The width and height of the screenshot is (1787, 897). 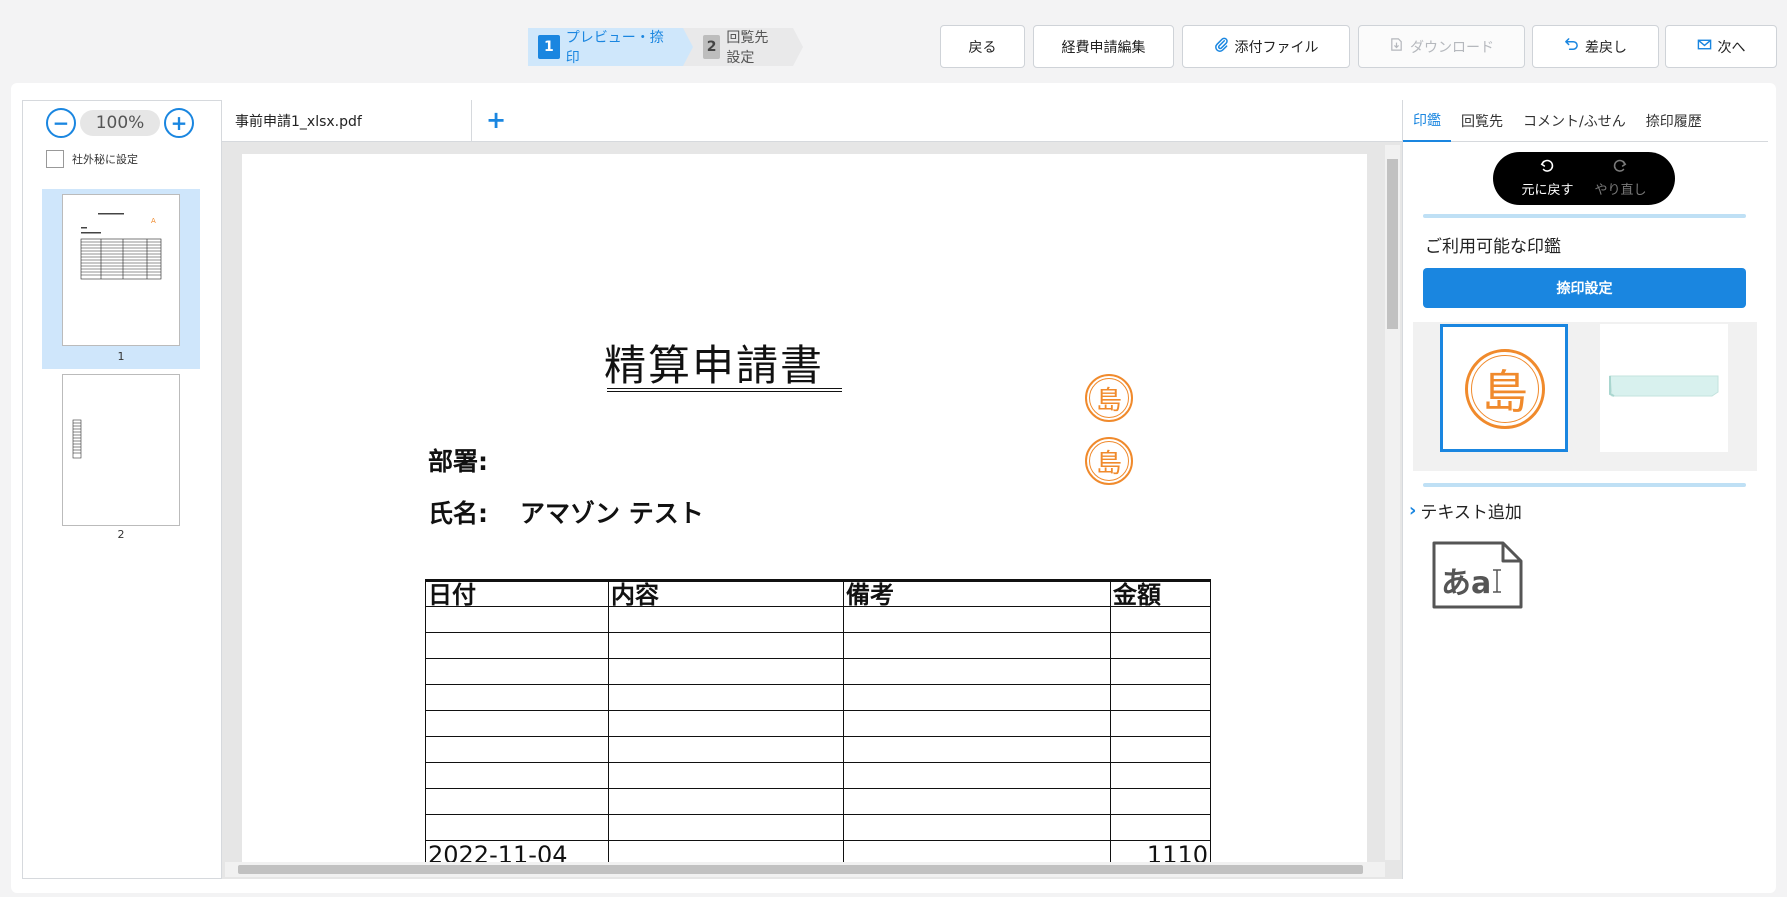 I want to click on redo-icon, so click(x=1620, y=168).